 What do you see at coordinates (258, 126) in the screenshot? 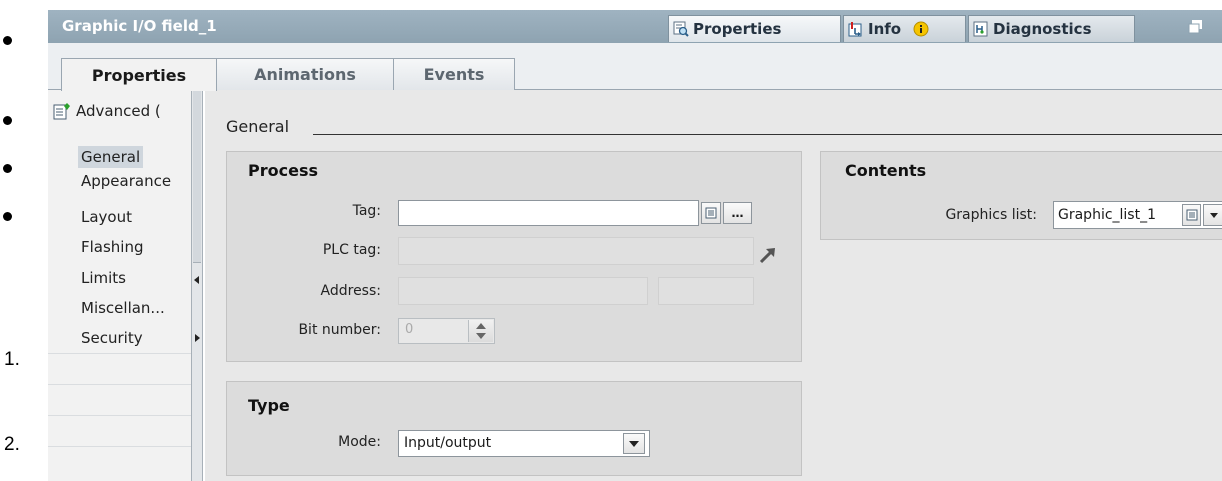
I see `section-header-general: General` at bounding box center [258, 126].